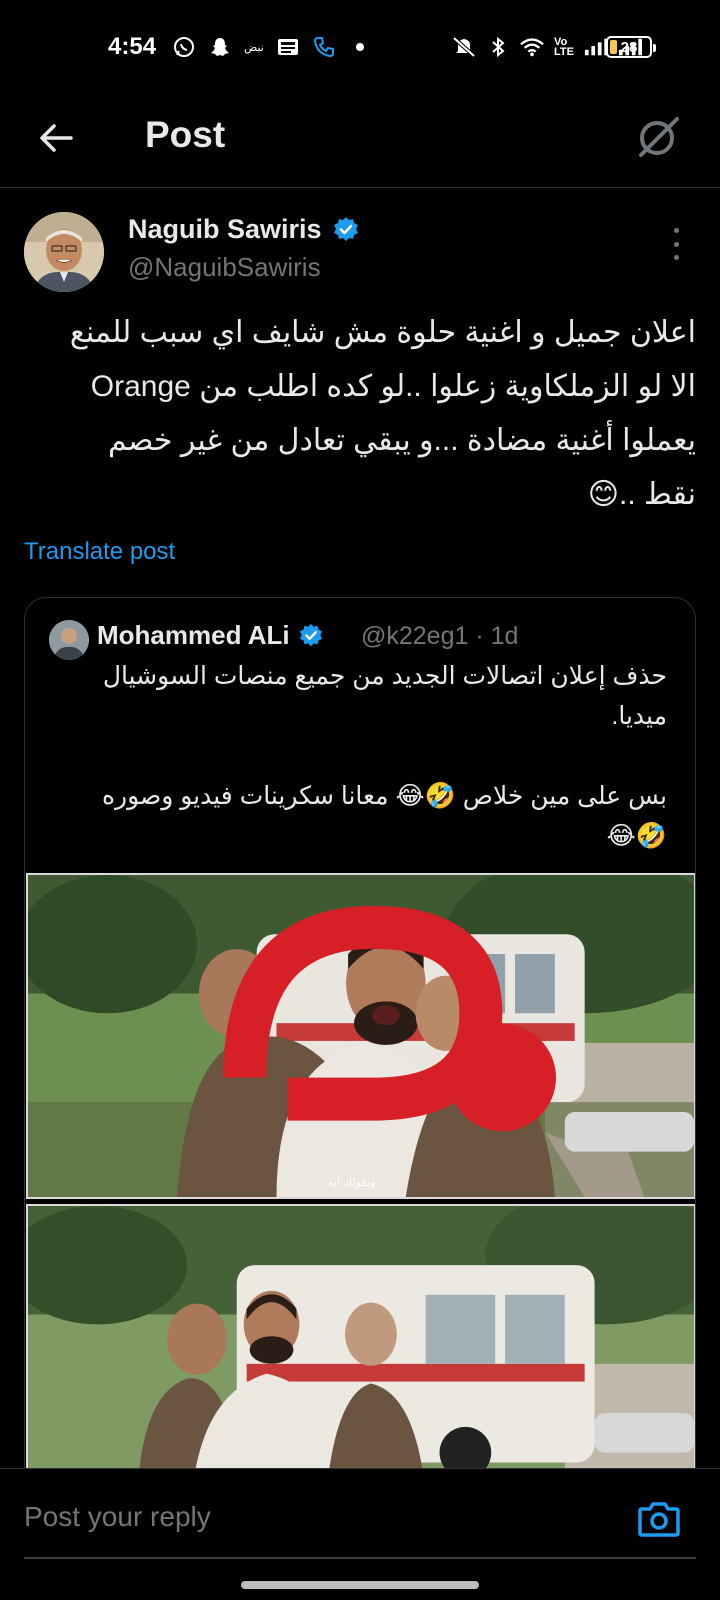 The image size is (720, 1600). I want to click on phone-icon, so click(324, 47).